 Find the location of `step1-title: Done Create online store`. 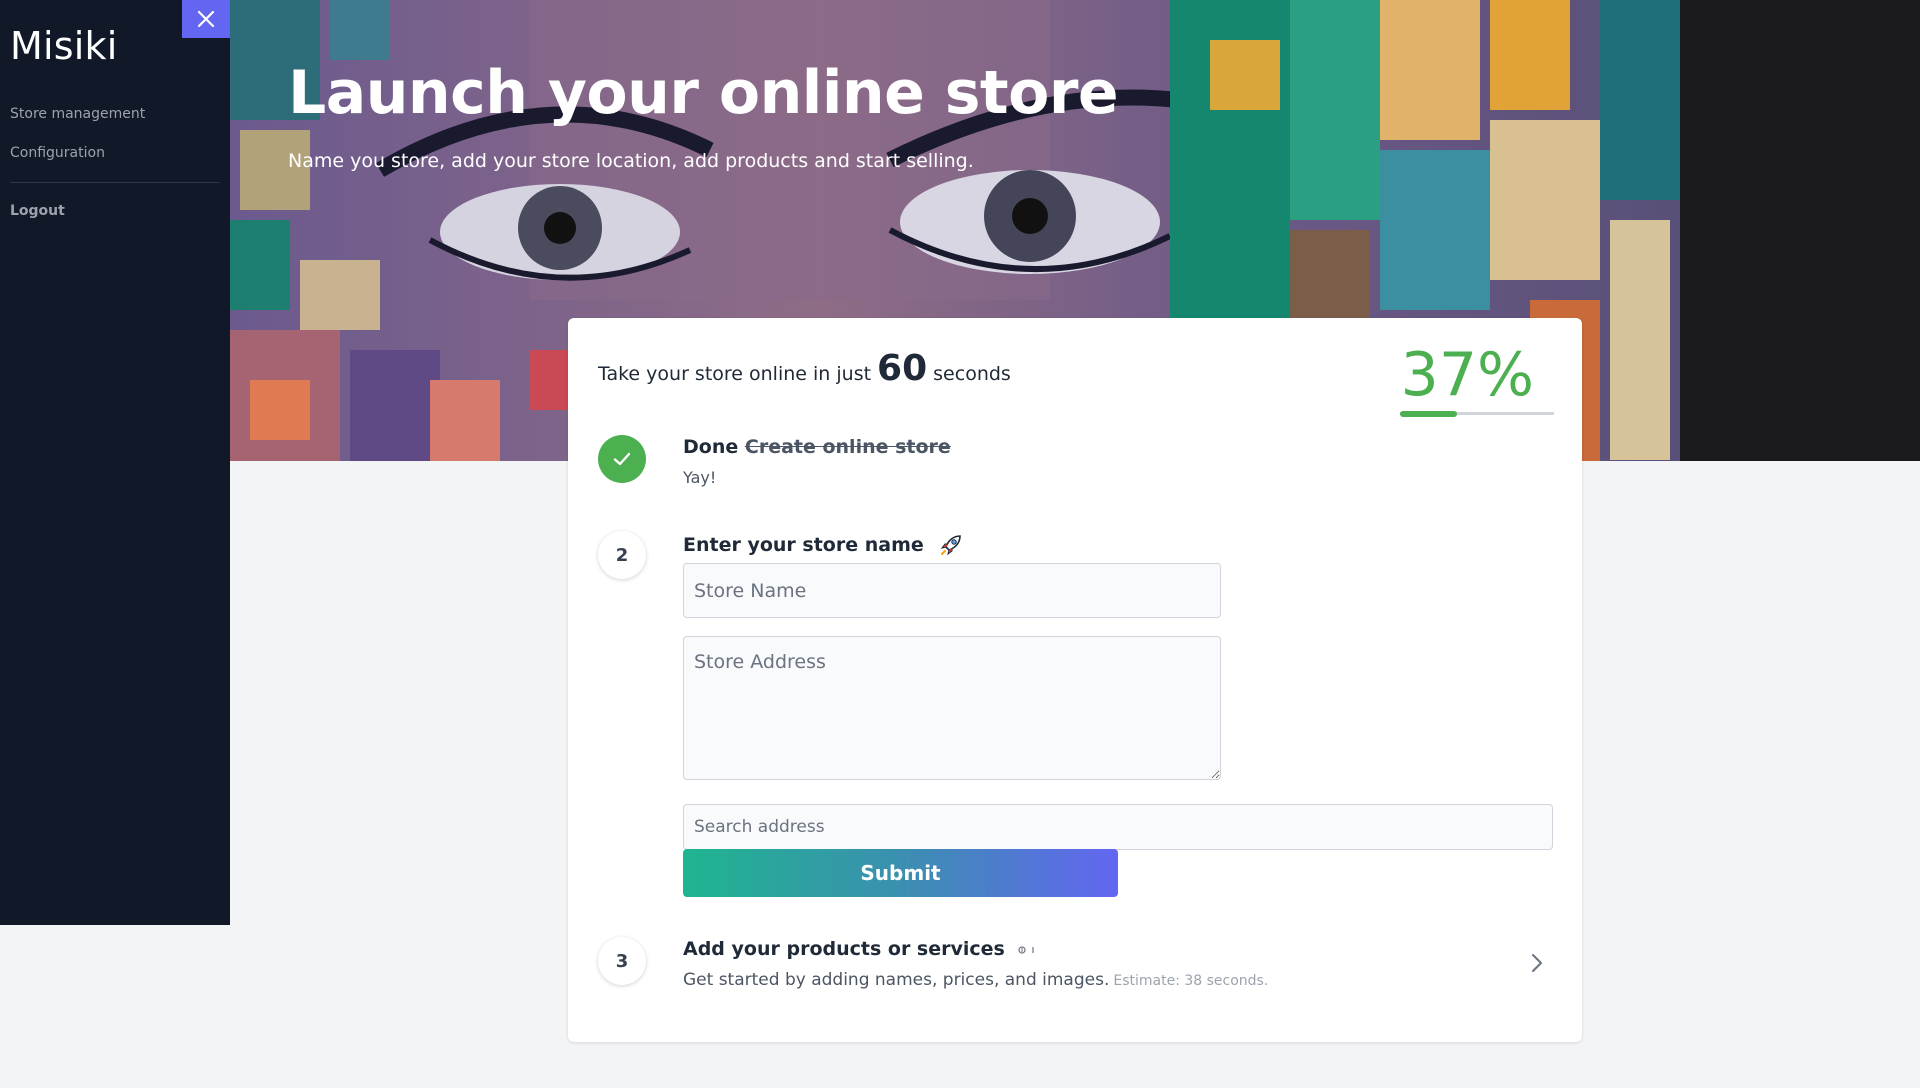

step1-title: Done Create online store is located at coordinates (817, 447).